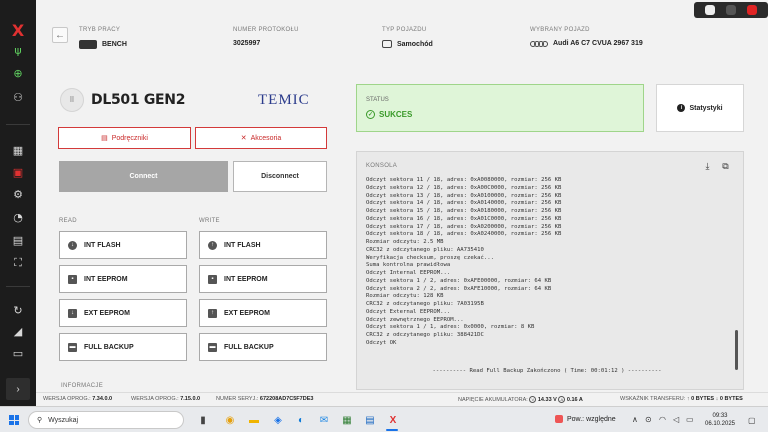  Describe the element at coordinates (725, 166) in the screenshot. I see `popout-icon: ⧉` at that location.